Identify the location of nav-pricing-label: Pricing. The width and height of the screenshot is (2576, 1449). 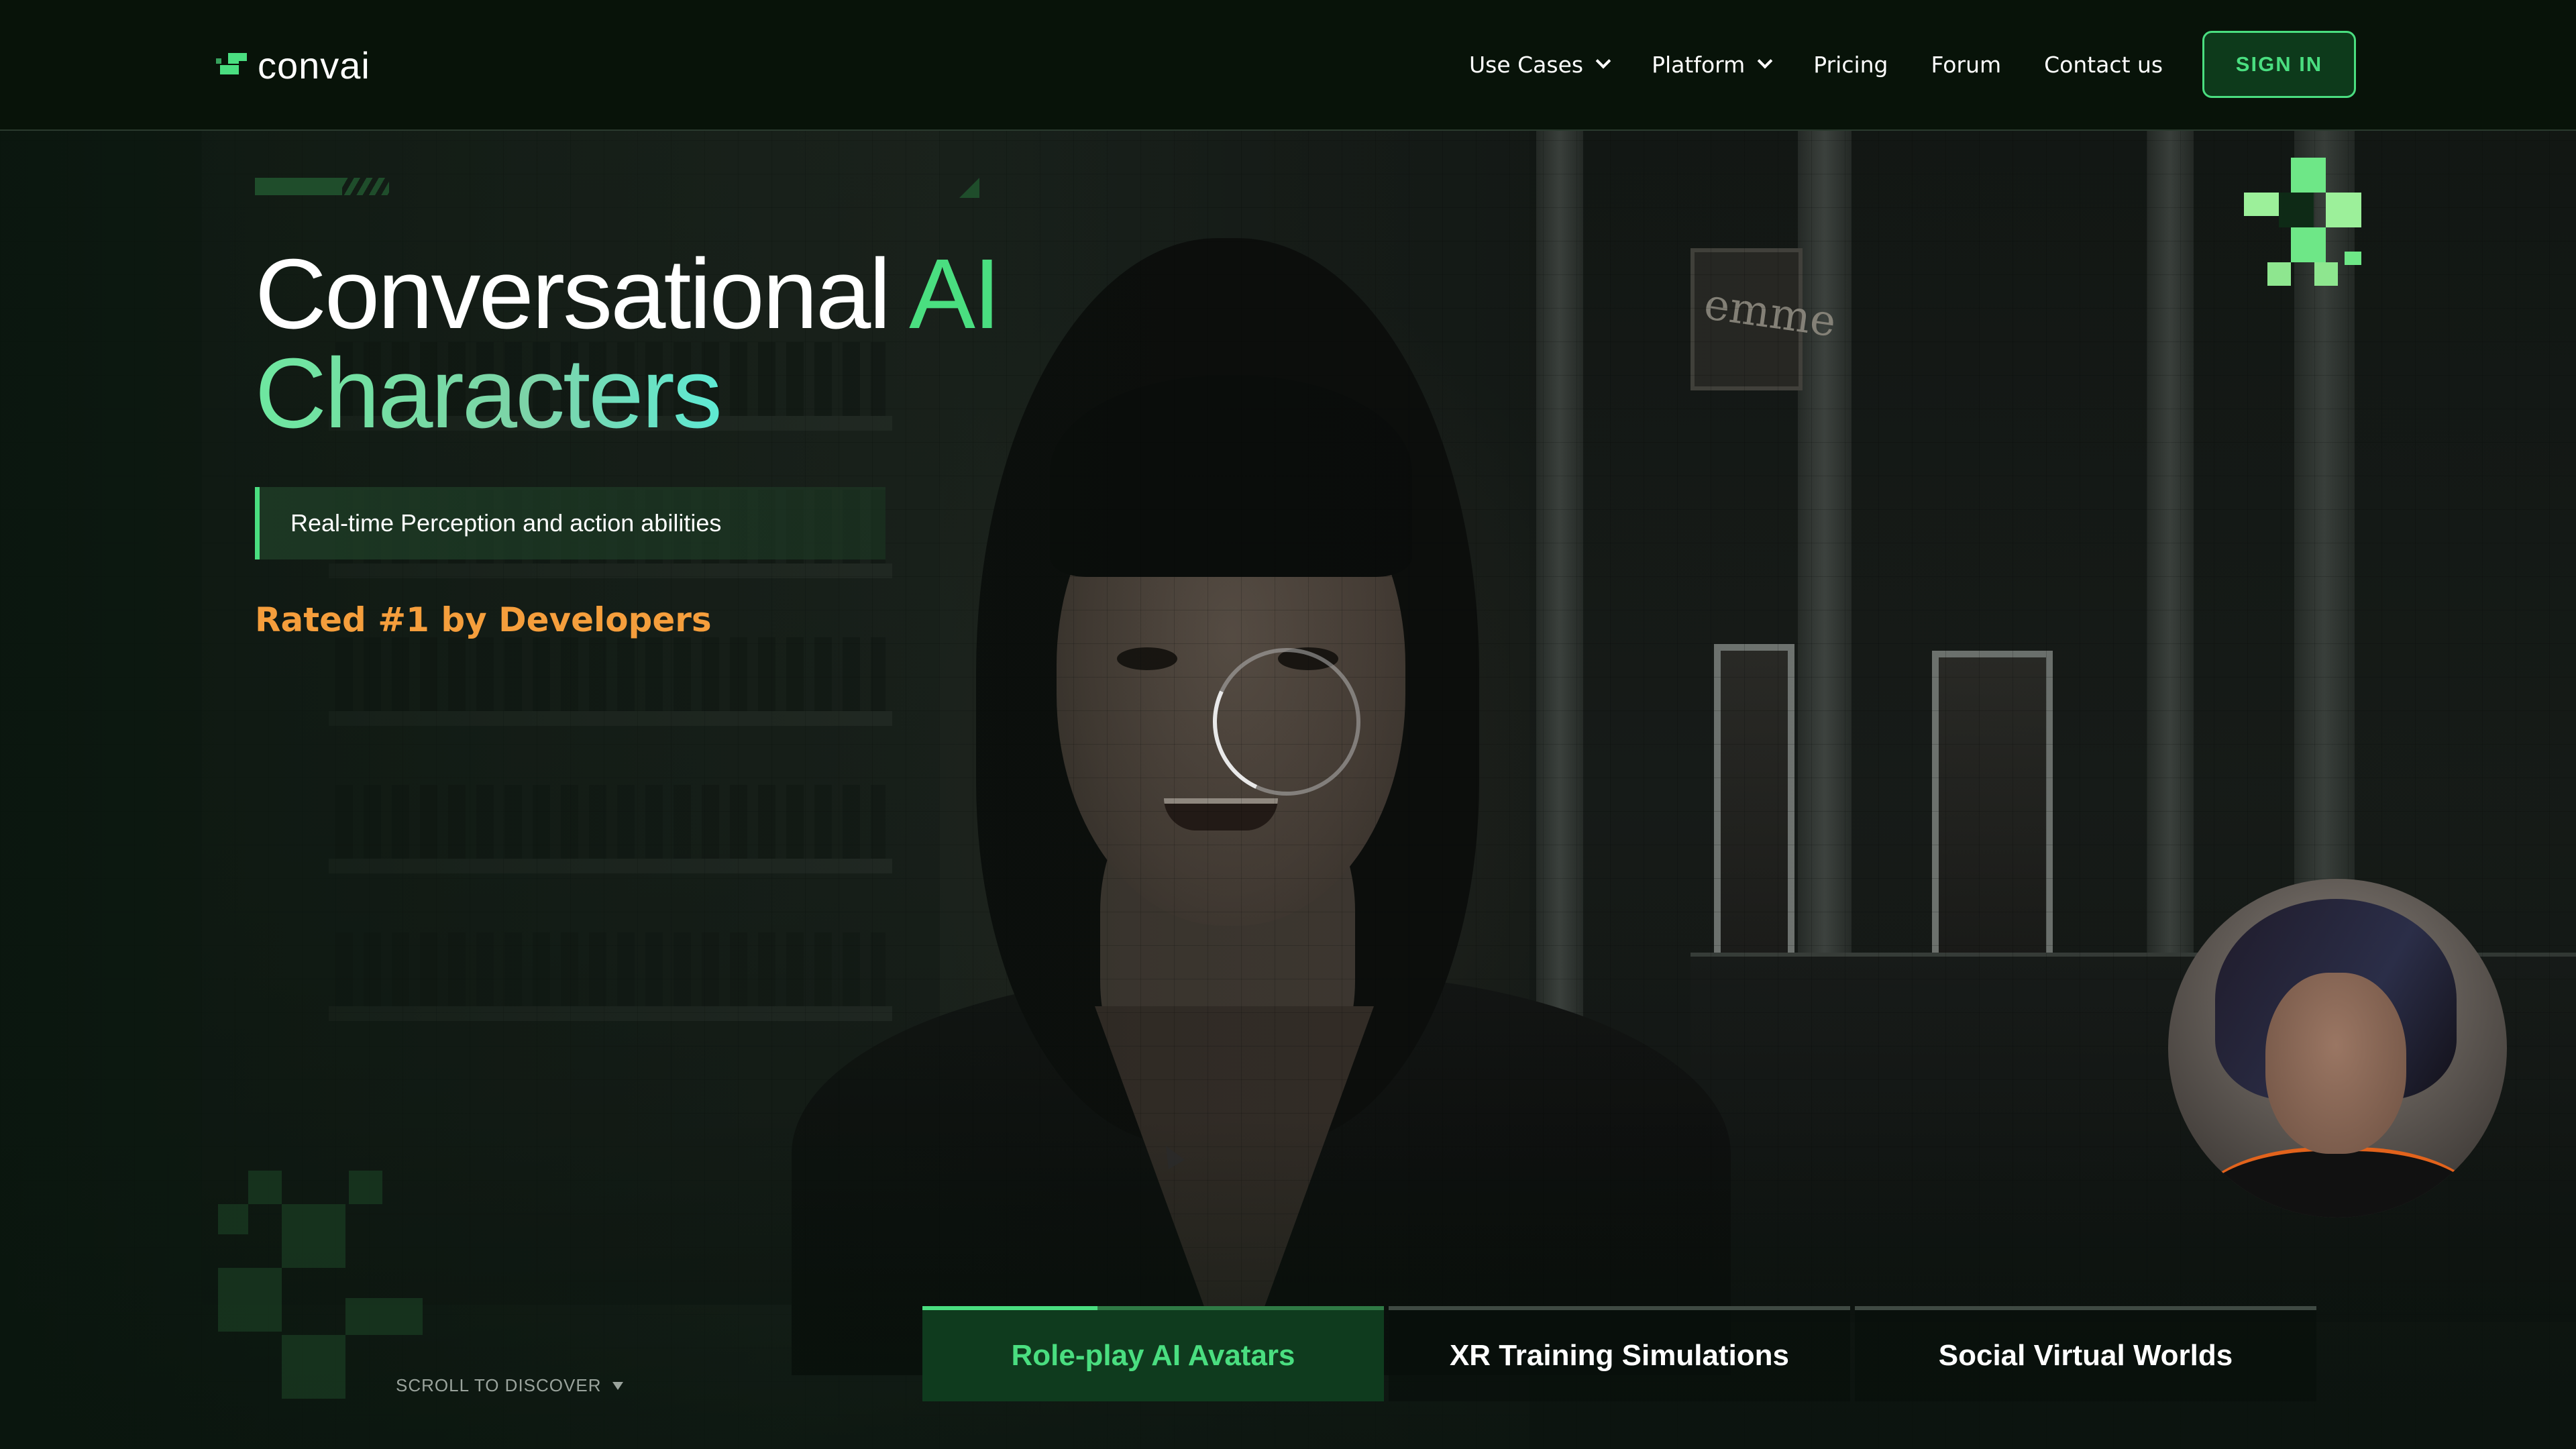
(1850, 64).